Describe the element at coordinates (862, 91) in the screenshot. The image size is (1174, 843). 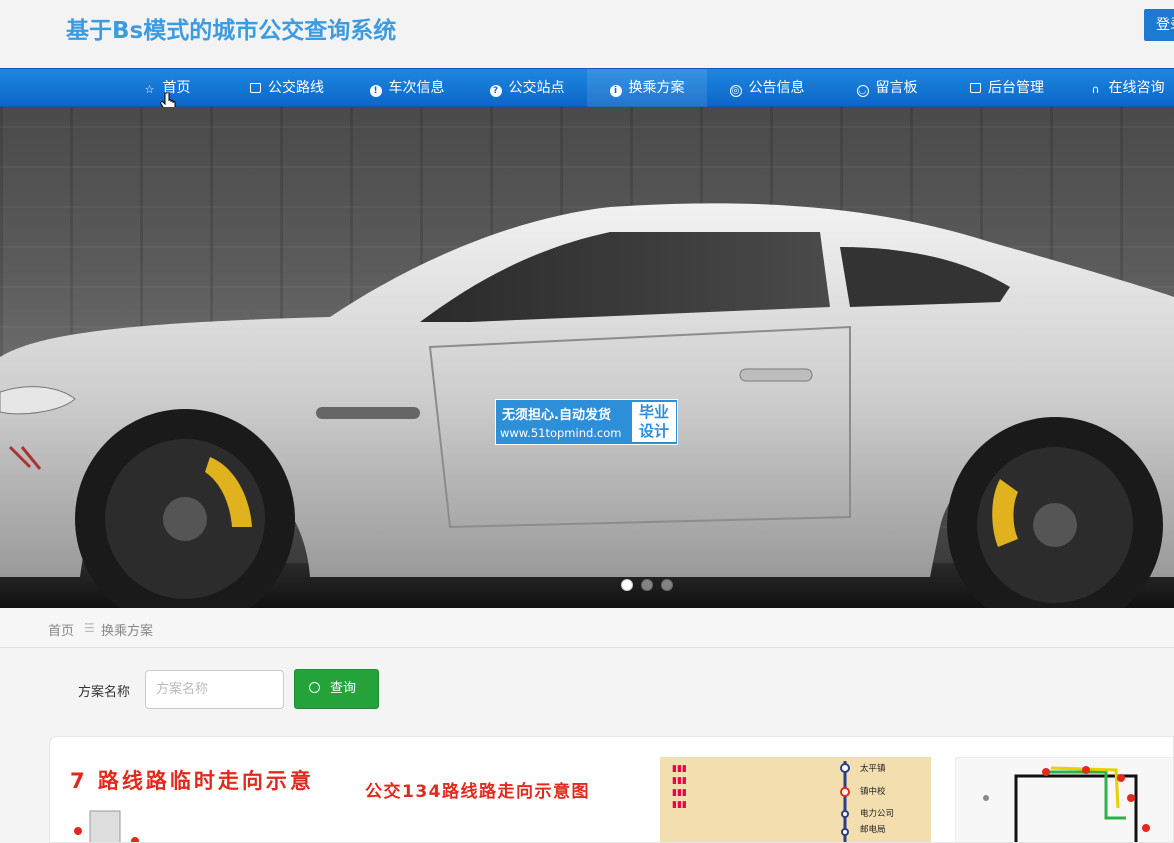
I see `smile-icon: ◡` at that location.